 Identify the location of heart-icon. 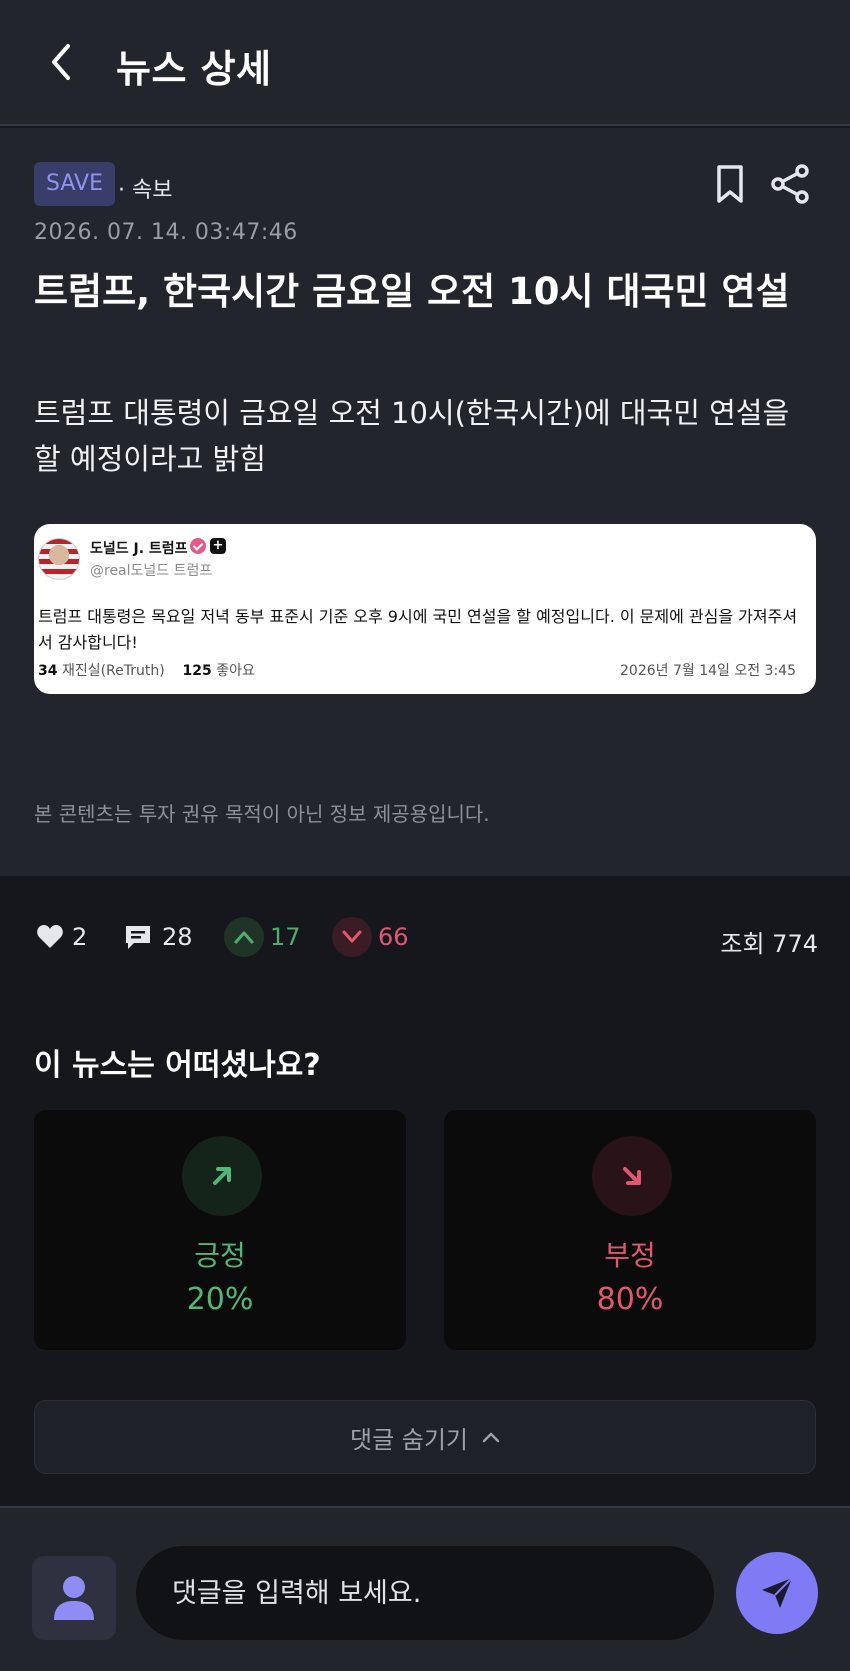
(50, 936).